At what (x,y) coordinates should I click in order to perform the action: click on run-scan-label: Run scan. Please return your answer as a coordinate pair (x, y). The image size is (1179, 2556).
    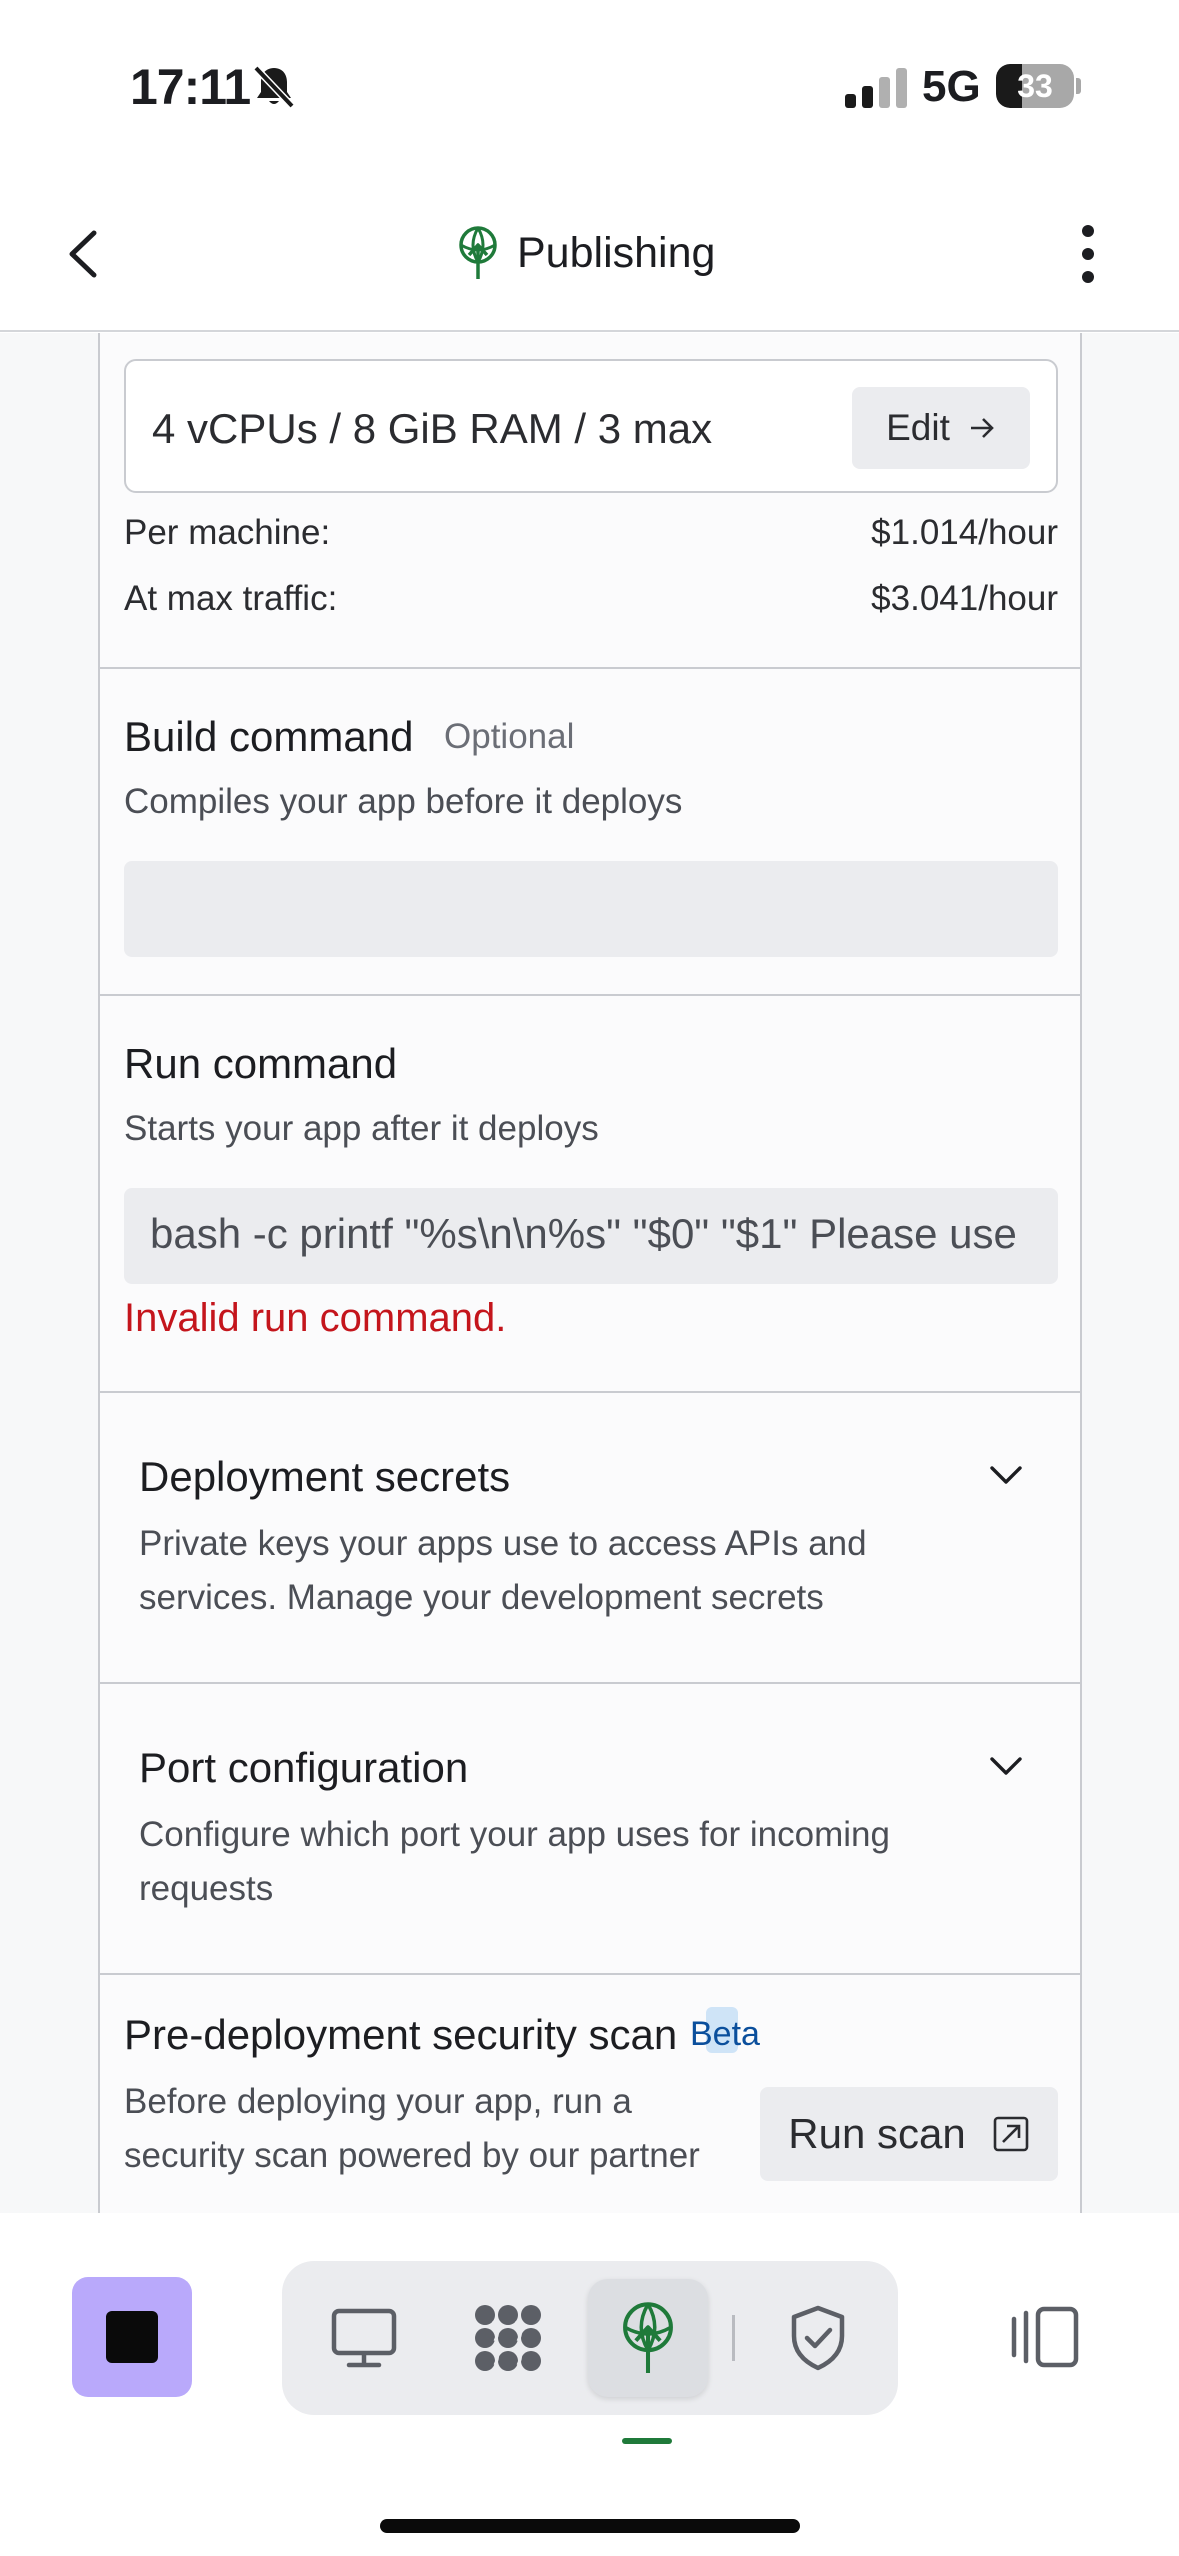
    Looking at the image, I should click on (877, 2133).